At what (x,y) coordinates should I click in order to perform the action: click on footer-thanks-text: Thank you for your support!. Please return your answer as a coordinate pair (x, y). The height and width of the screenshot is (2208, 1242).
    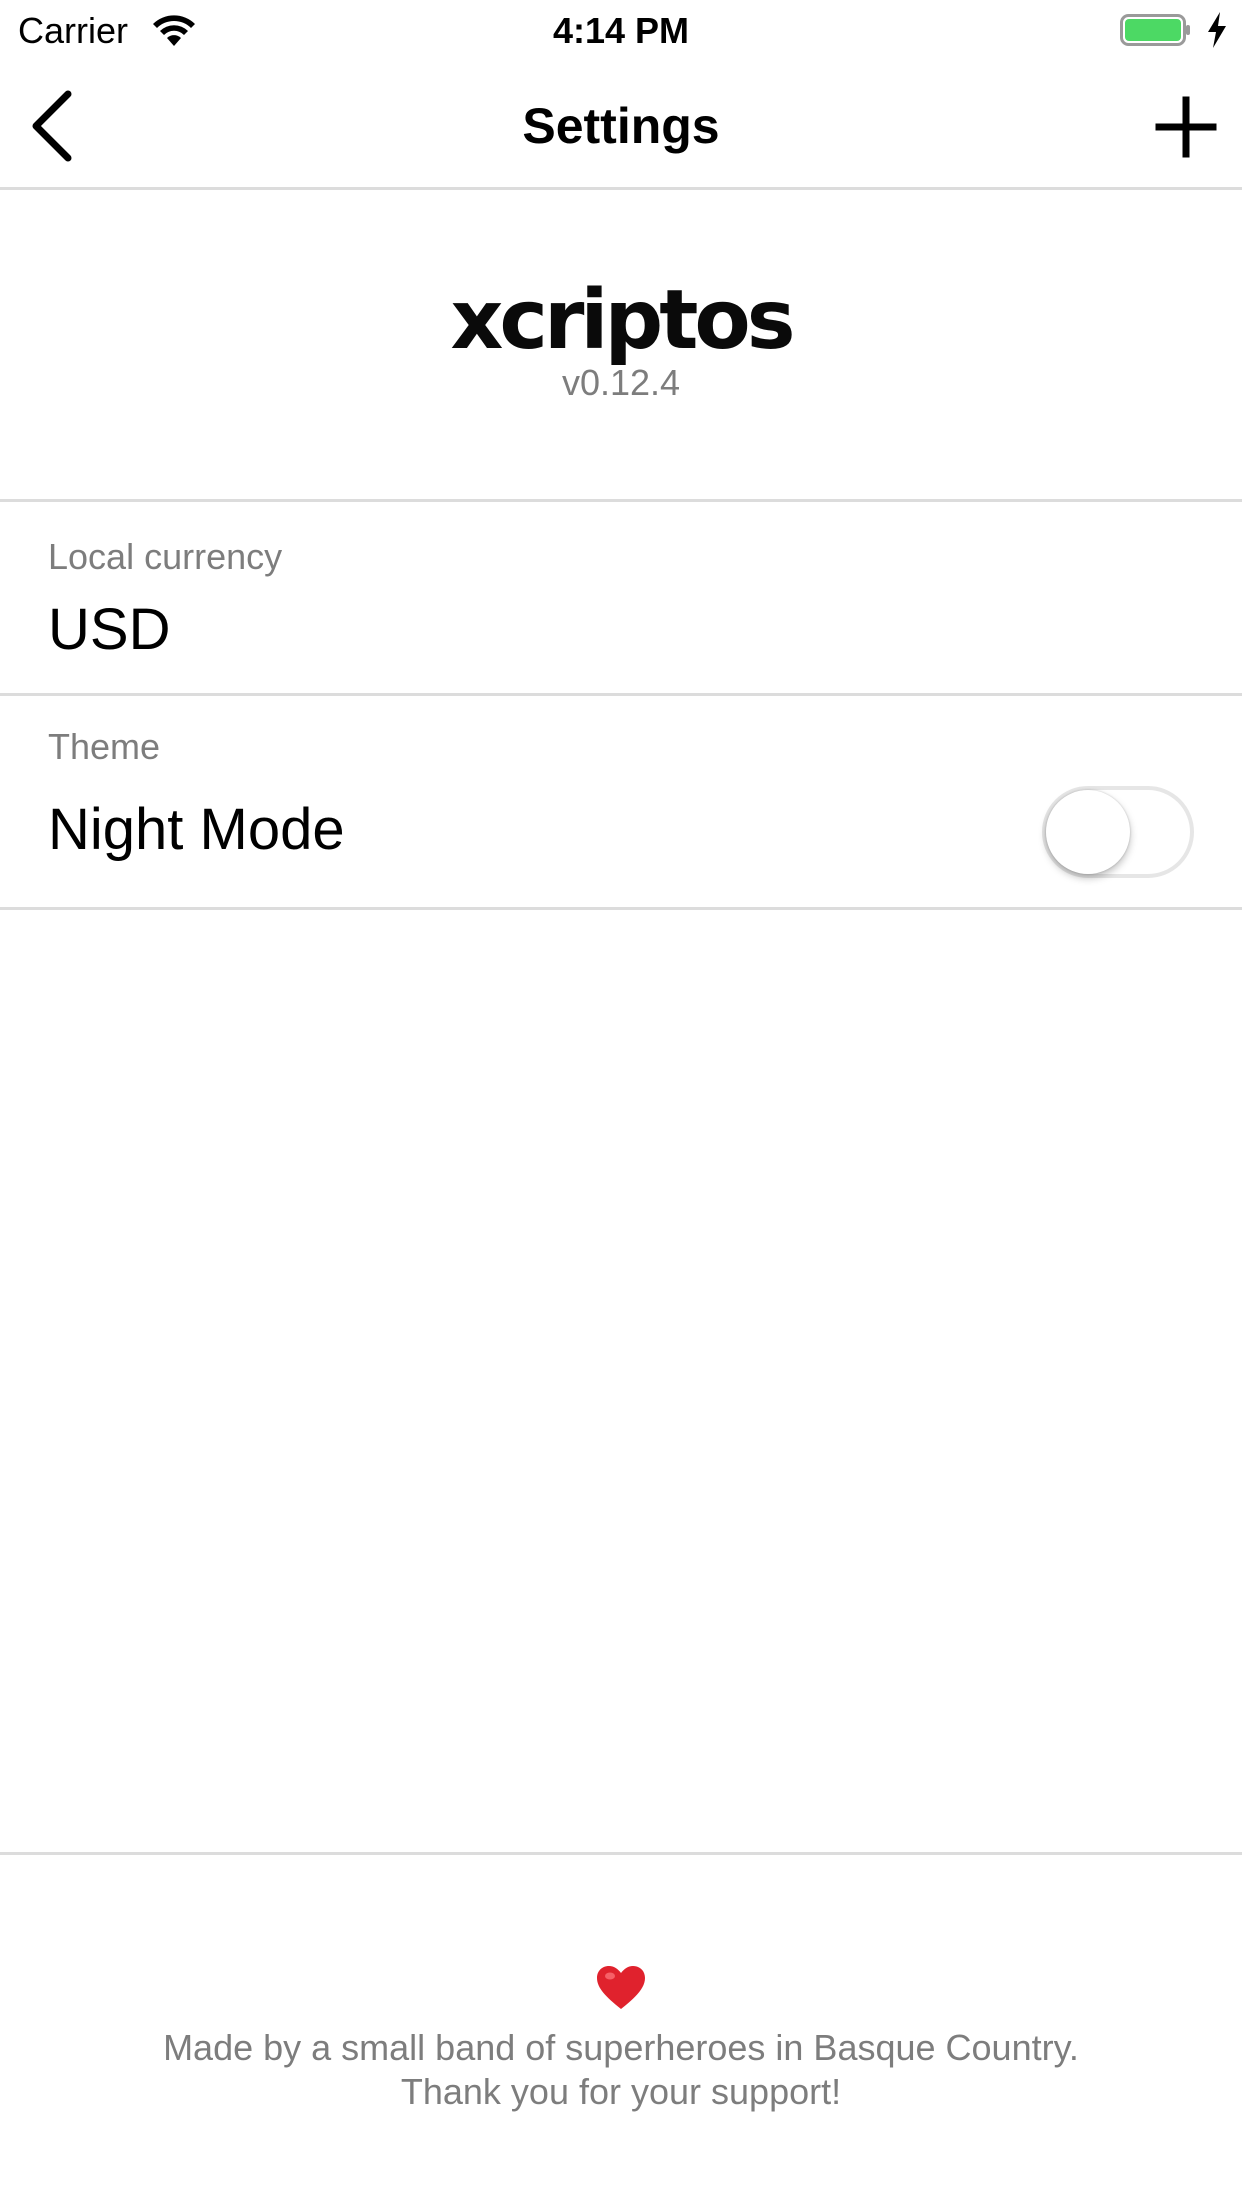
    Looking at the image, I should click on (621, 2091).